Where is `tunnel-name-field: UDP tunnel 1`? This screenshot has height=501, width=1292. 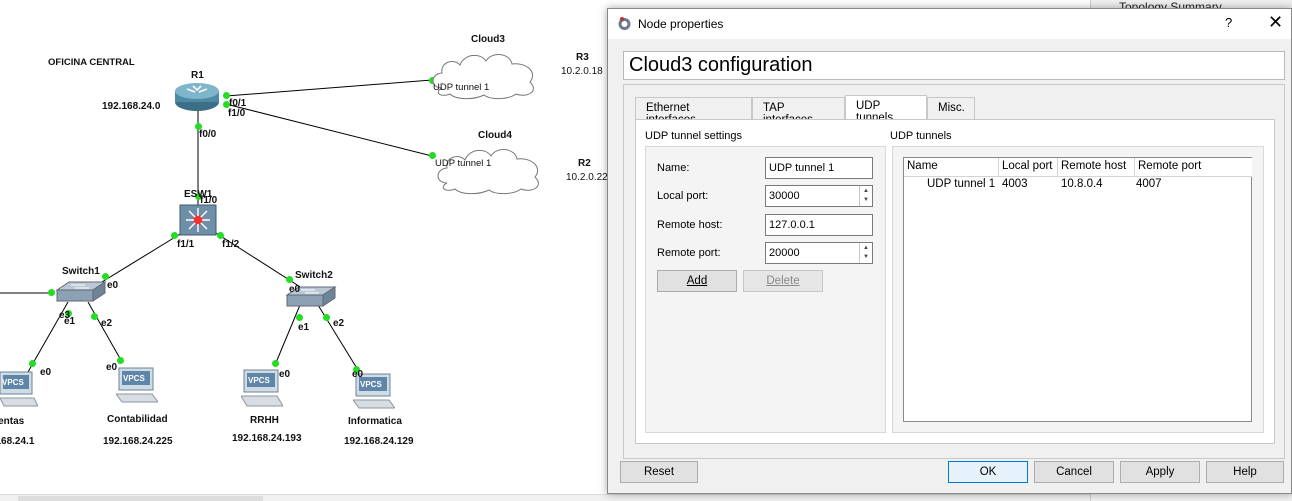
tunnel-name-field: UDP tunnel 1 is located at coordinates (819, 168).